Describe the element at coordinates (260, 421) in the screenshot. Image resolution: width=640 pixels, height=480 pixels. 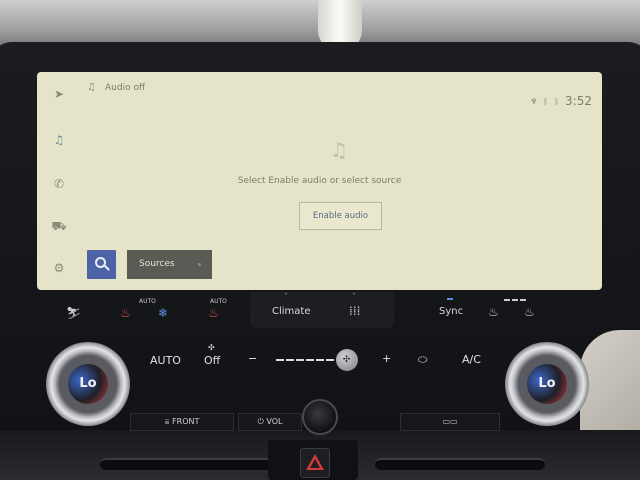
I see `power-icon: ⏻` at that location.